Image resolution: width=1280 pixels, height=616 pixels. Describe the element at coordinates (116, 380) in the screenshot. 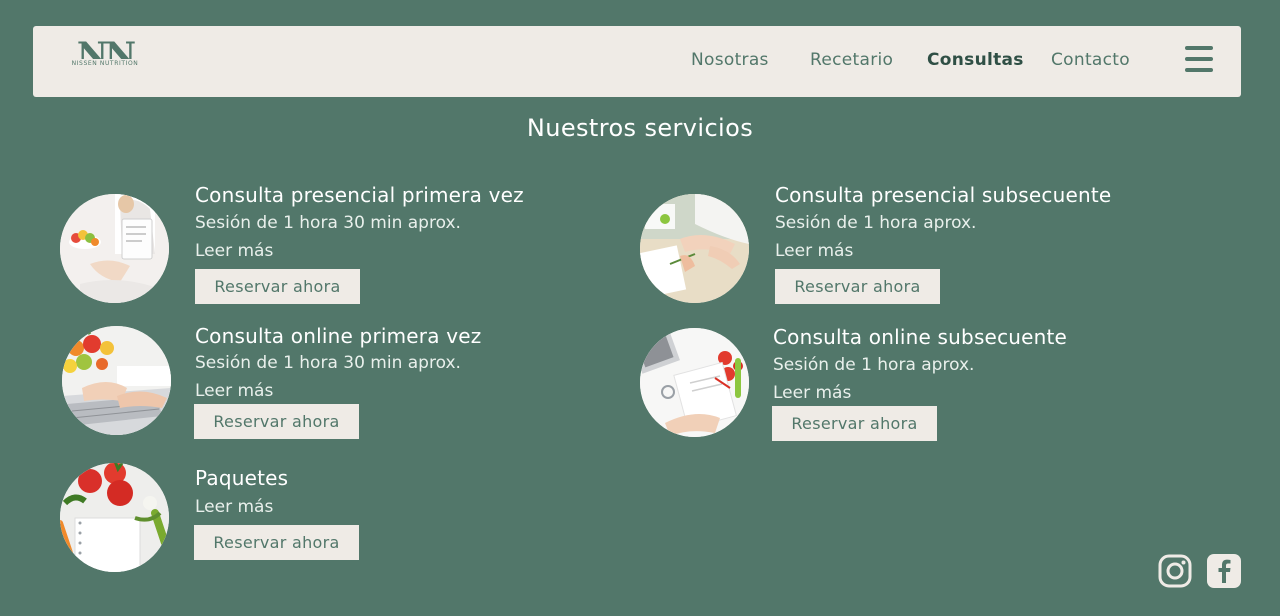

I see `laptop-fruits-image` at that location.